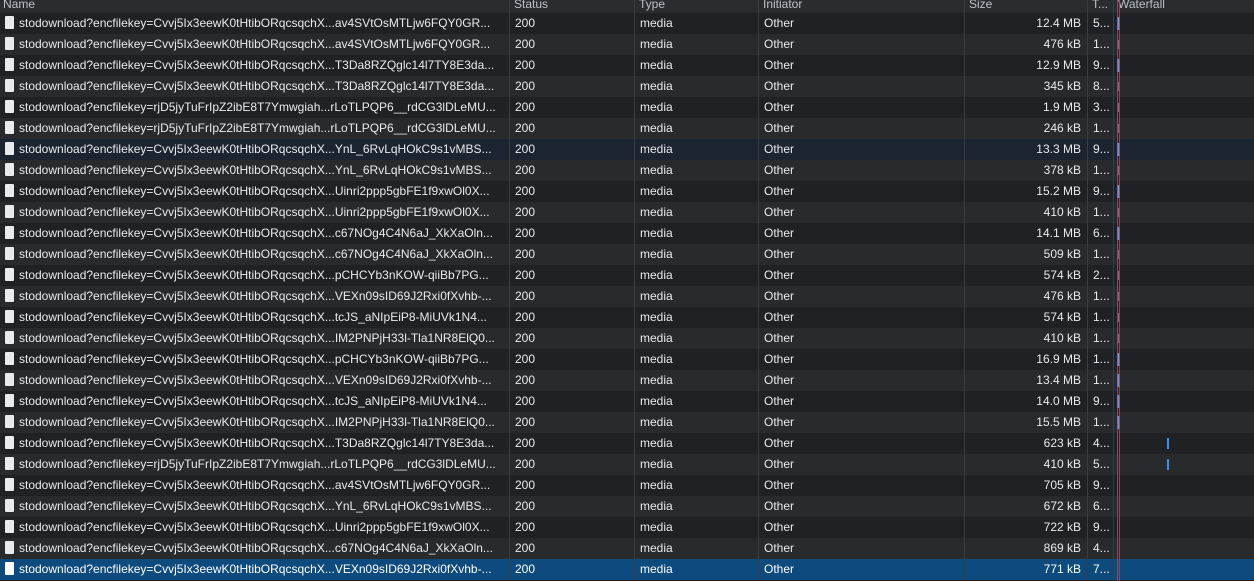  I want to click on column-header-type: Type, so click(696, 6).